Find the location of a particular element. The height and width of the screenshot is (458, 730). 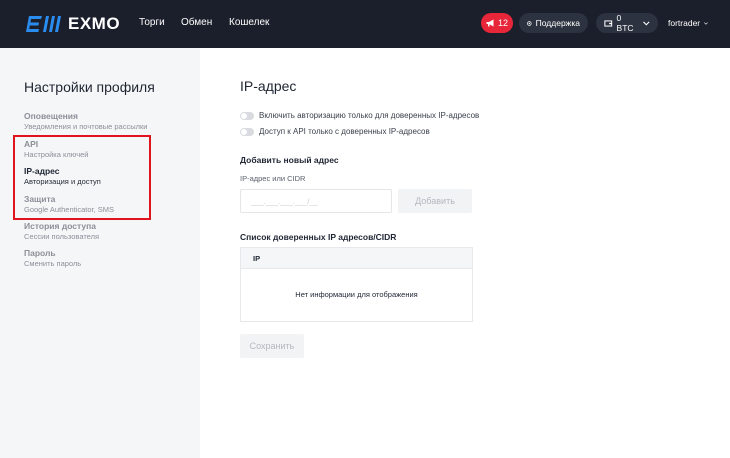

table-empty-message: Нет информации для отображения is located at coordinates (356, 294).